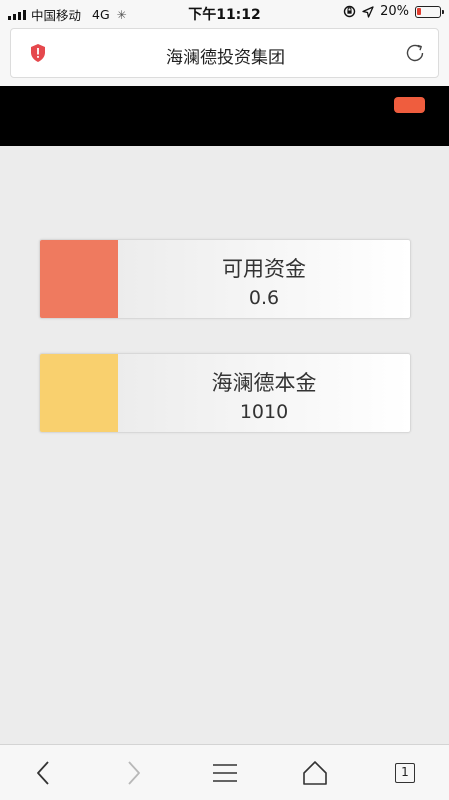  Describe the element at coordinates (405, 773) in the screenshot. I see `tabs-icon: 1` at that location.